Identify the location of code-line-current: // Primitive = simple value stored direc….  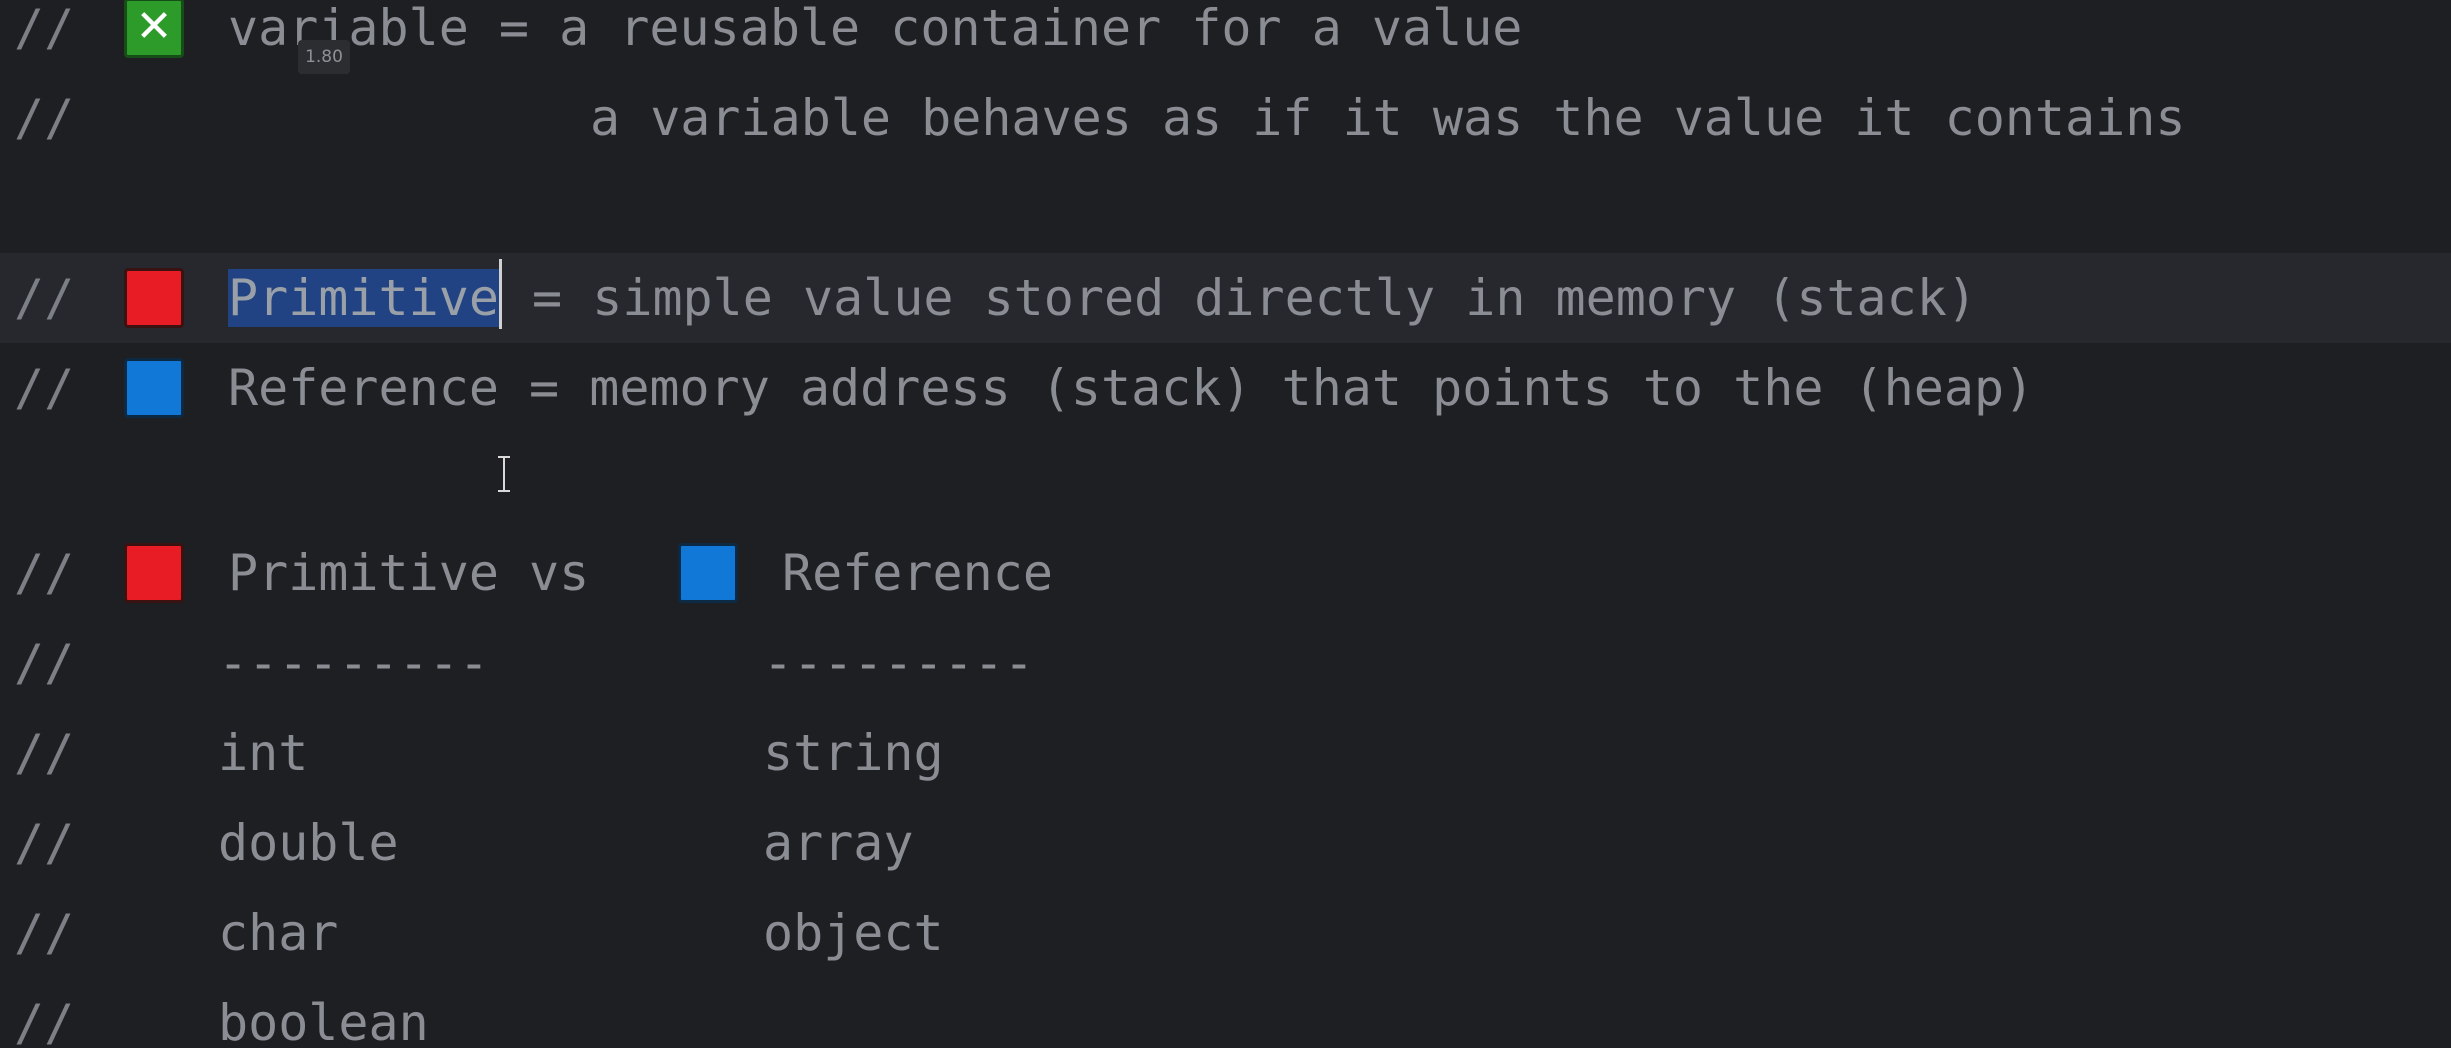
(1225, 298).